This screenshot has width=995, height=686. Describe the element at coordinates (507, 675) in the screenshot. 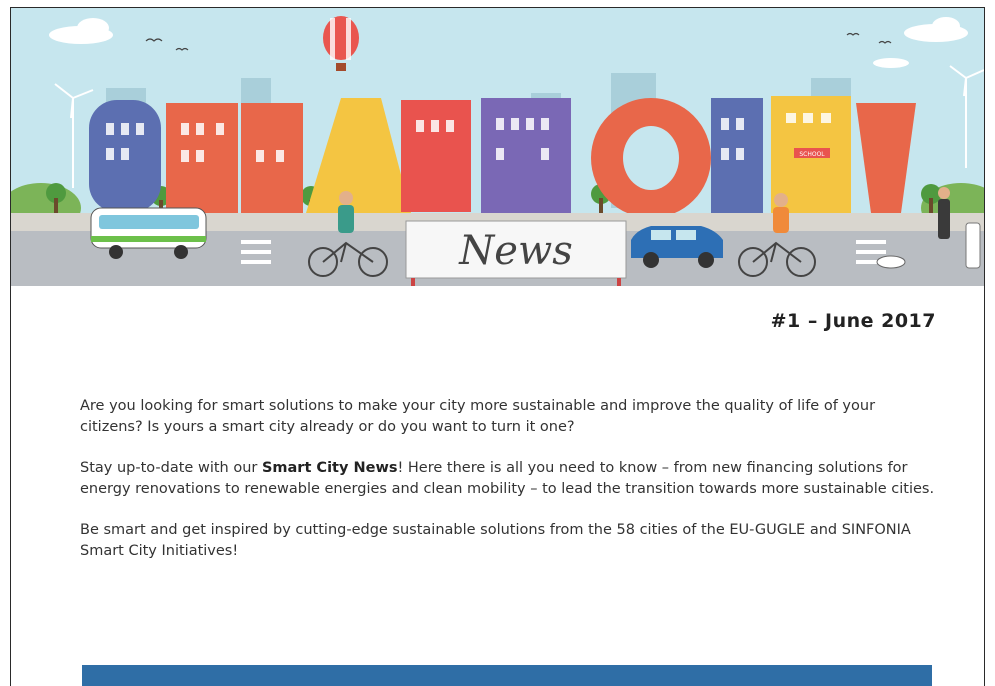

I see `section-header-bar` at that location.